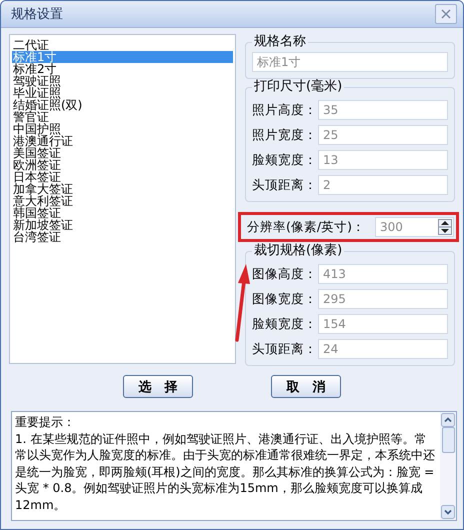  Describe the element at coordinates (122, 201) in the screenshot. I see `list-item: 意大利签证` at that location.